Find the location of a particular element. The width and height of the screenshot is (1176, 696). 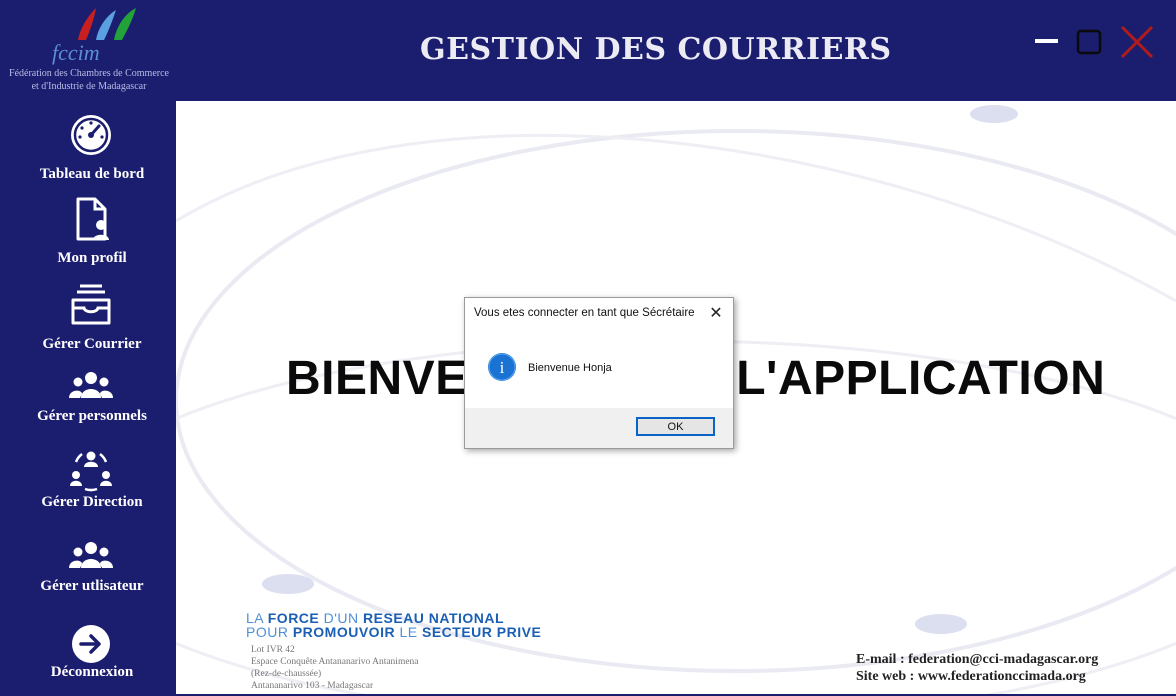

logo-text: fccim is located at coordinates (76, 52).